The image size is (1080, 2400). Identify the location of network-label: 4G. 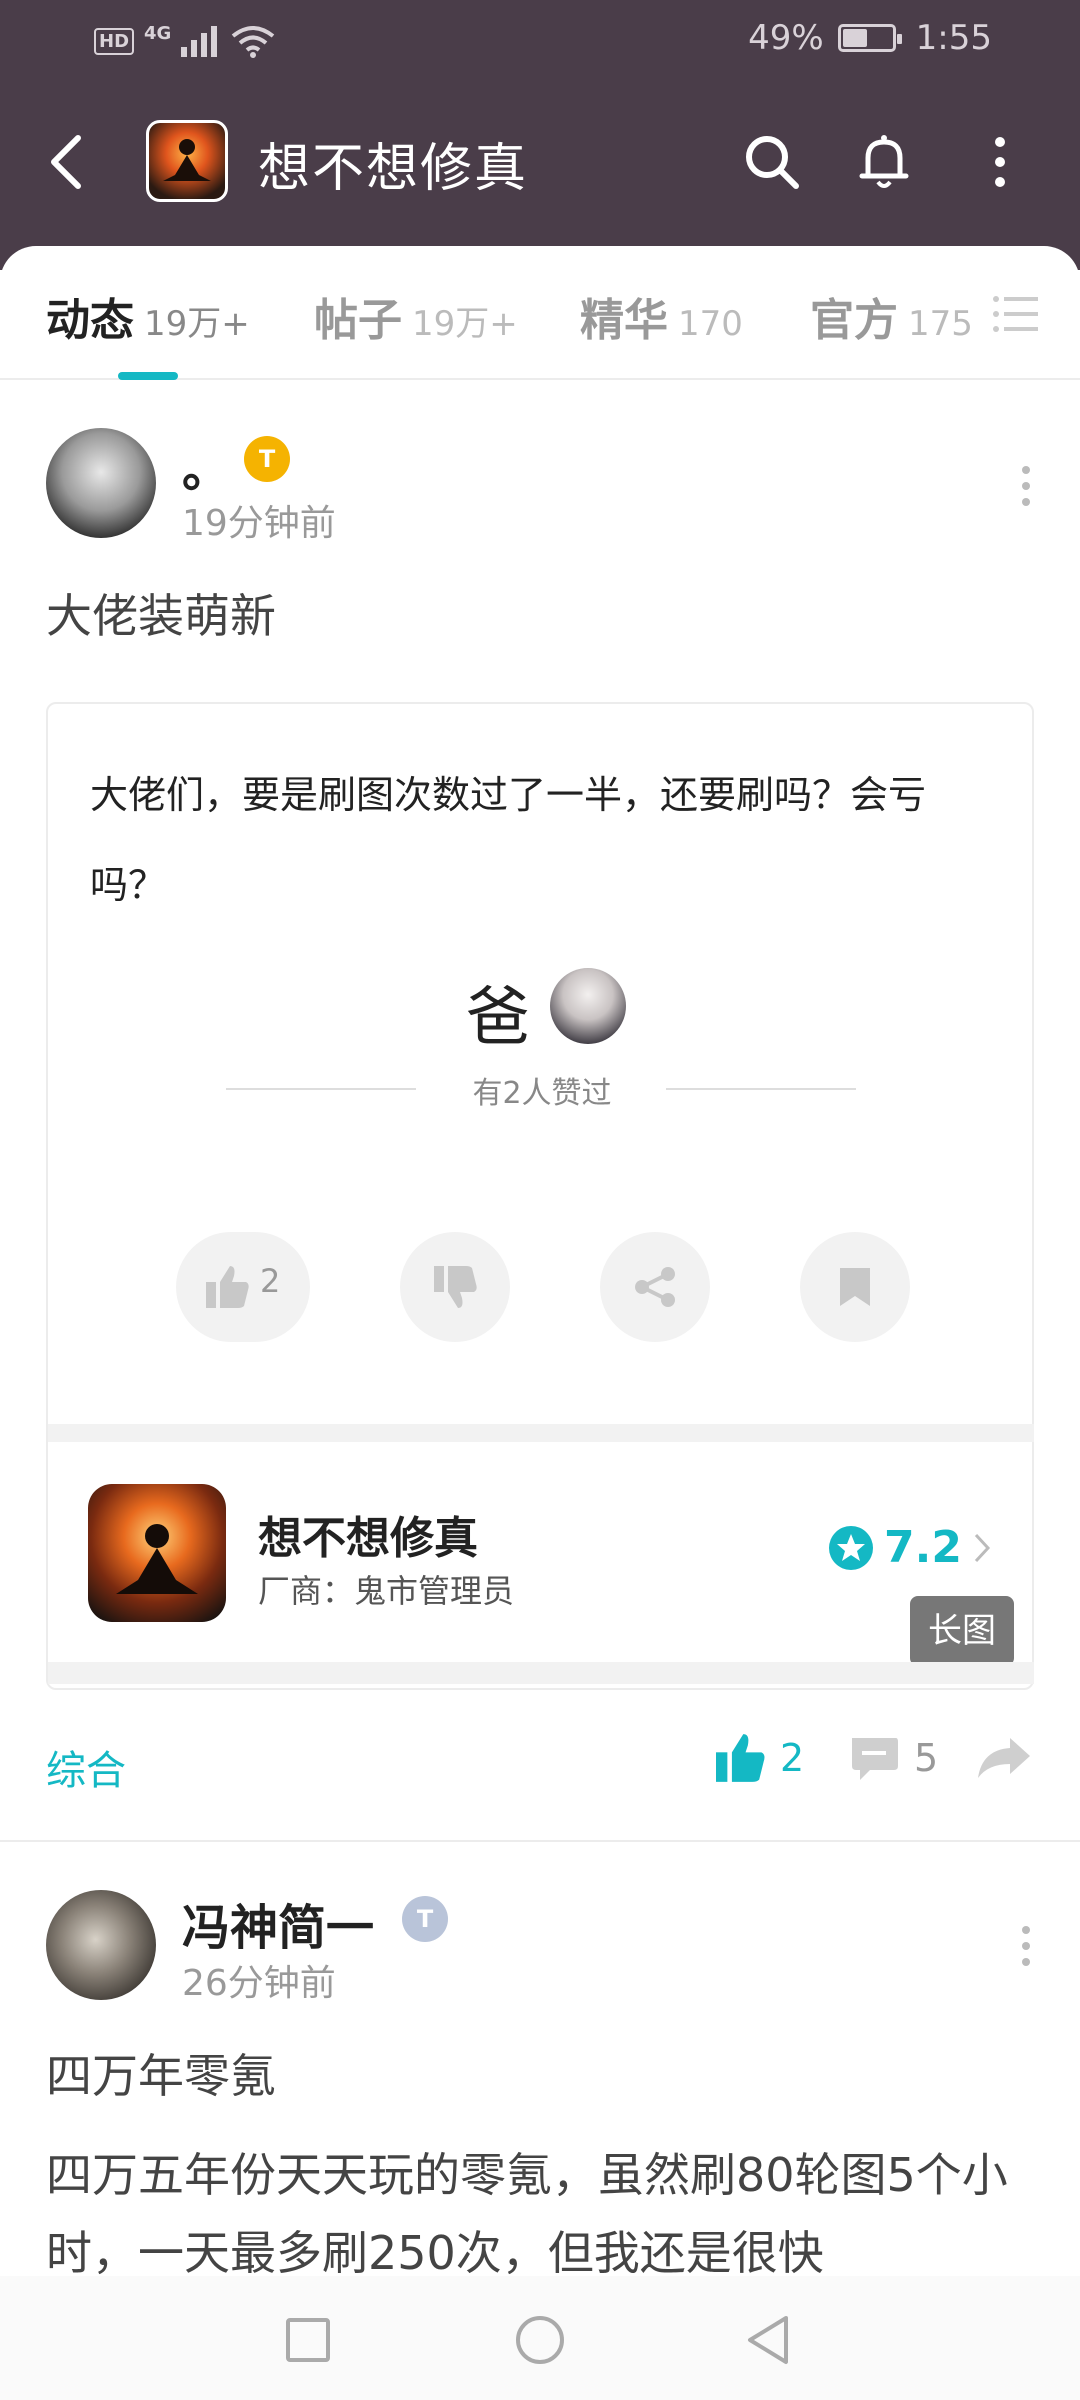
(158, 33).